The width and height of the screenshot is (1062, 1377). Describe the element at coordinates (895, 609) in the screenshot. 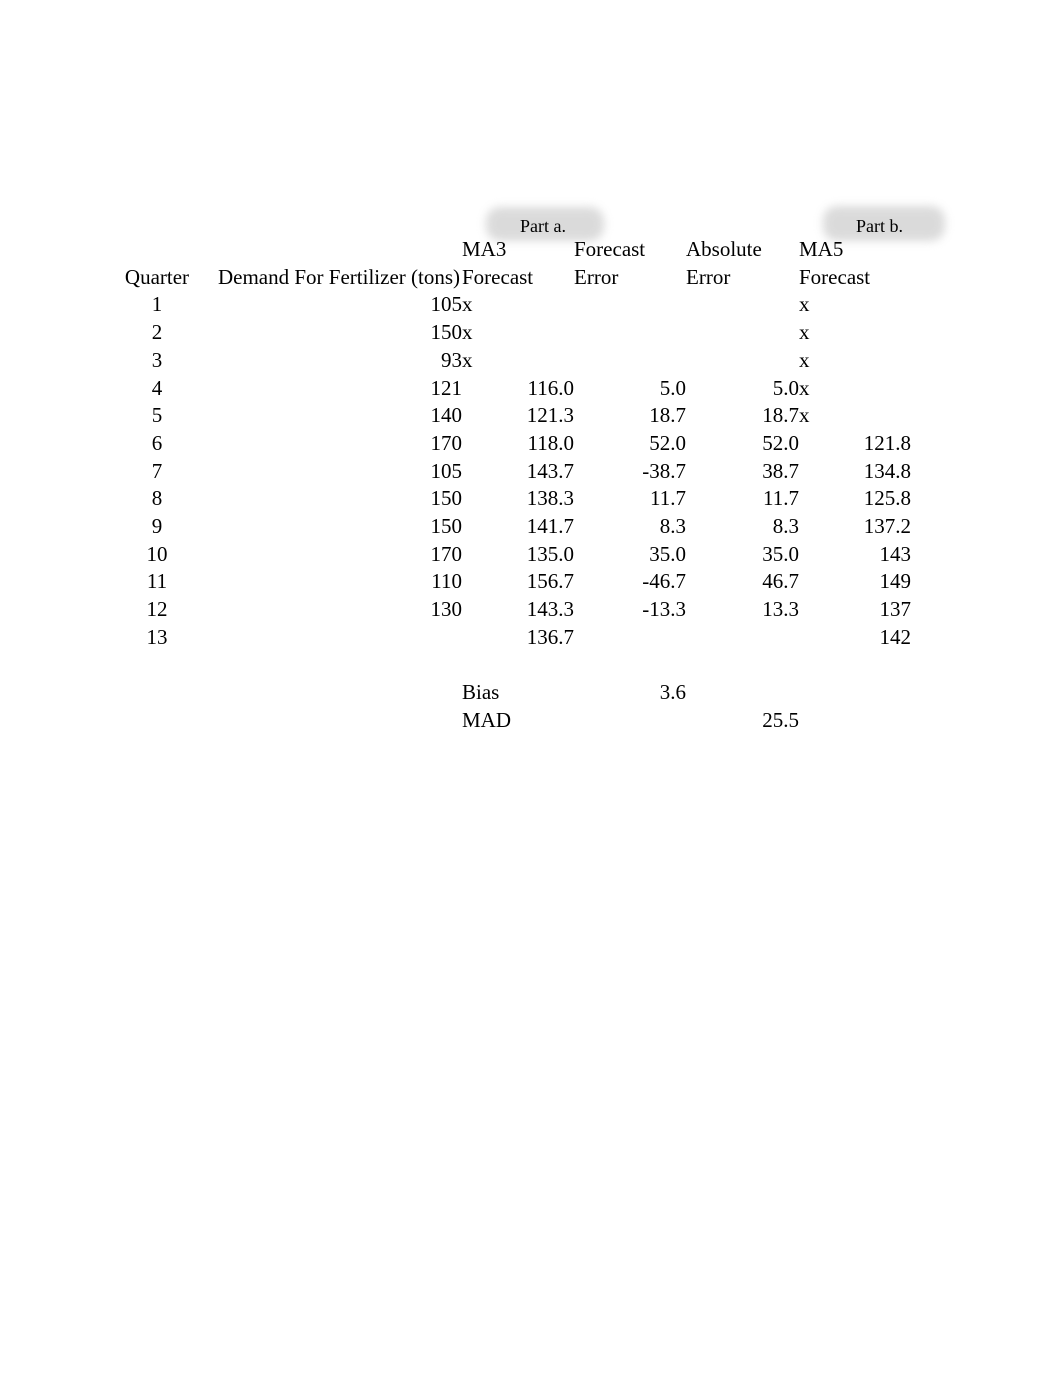

I see `cell-ma5: 137` at that location.